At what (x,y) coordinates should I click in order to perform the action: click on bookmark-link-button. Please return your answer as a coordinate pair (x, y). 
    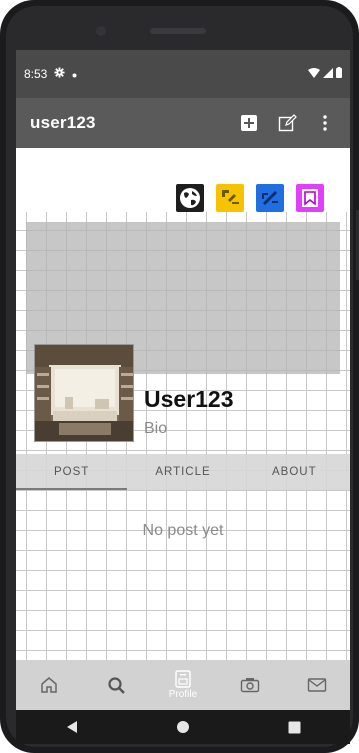
    Looking at the image, I should click on (310, 198).